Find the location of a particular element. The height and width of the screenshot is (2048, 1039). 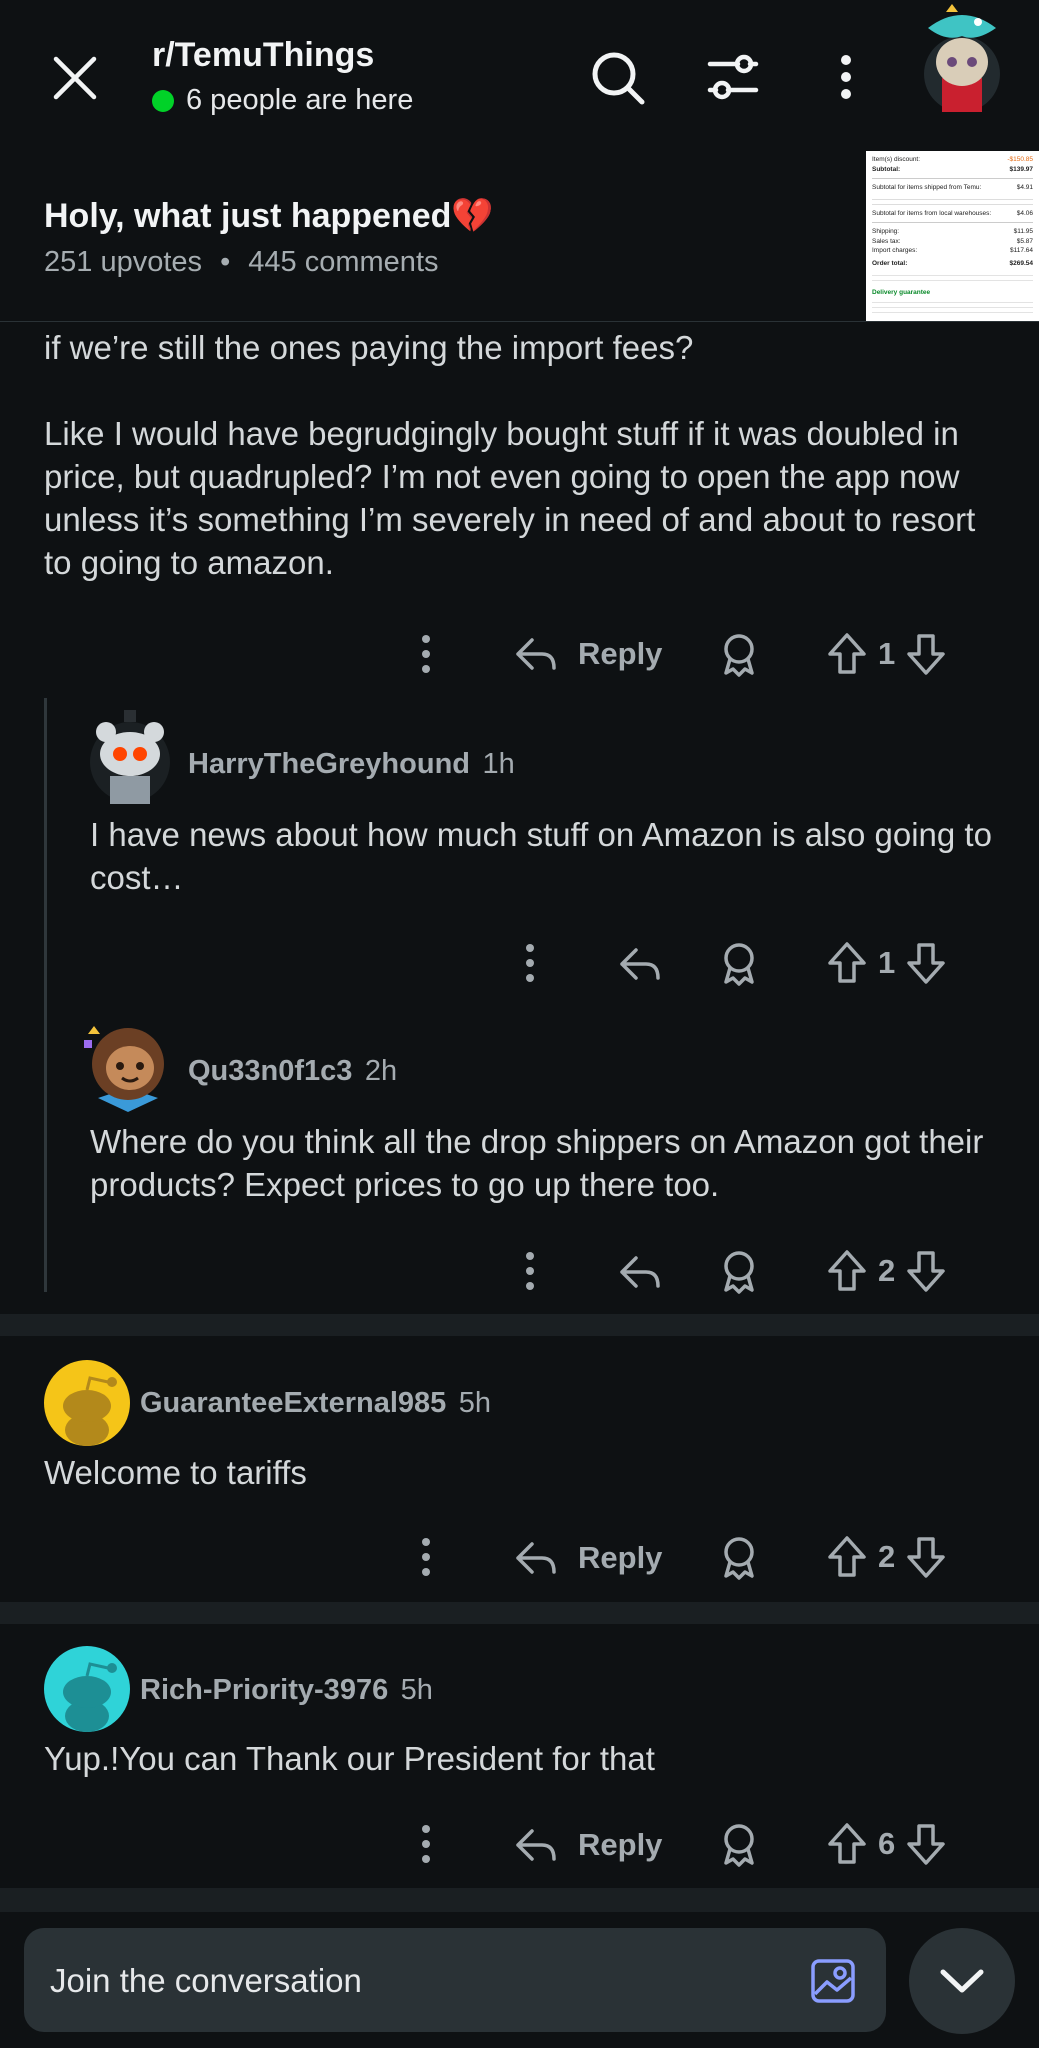

post-stats: 251 upvotes • 445 comments is located at coordinates (241, 262).